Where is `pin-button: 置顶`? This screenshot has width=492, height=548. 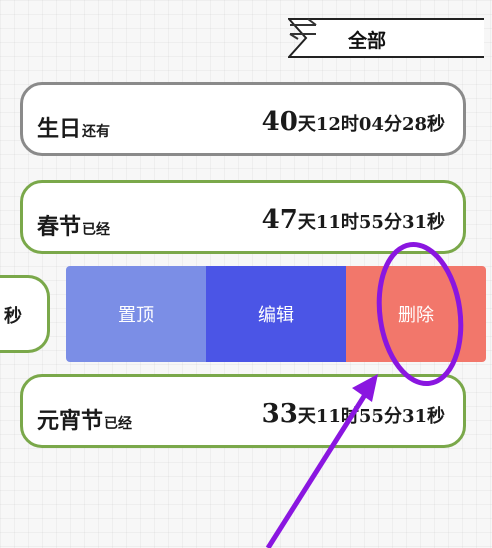
pin-button: 置顶 is located at coordinates (136, 314).